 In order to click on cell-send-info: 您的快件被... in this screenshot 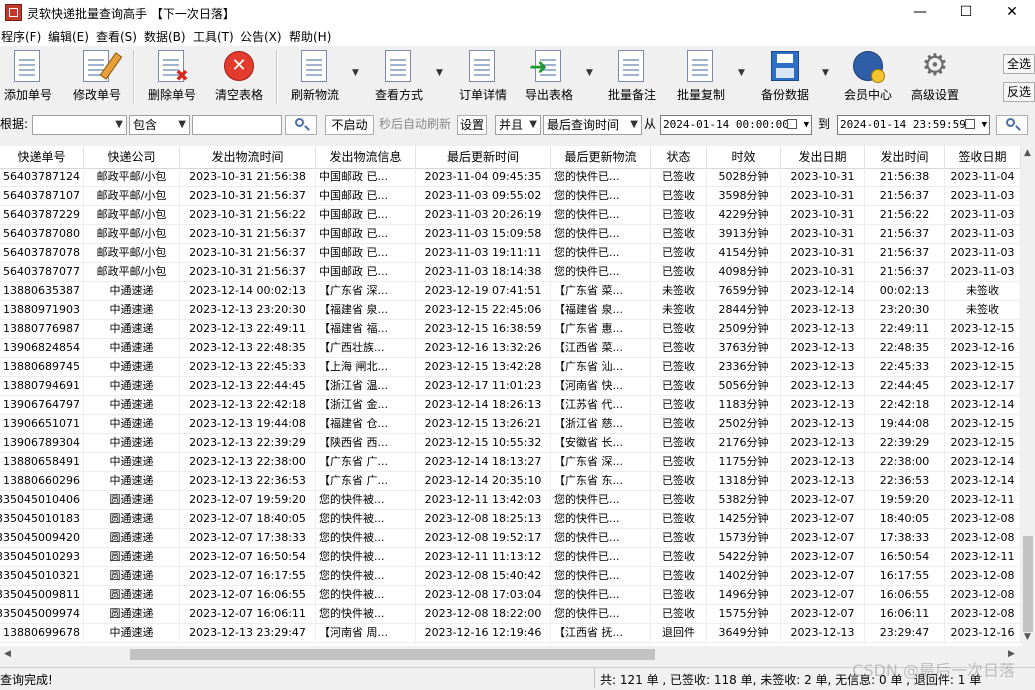, I will do `click(366, 519)`.